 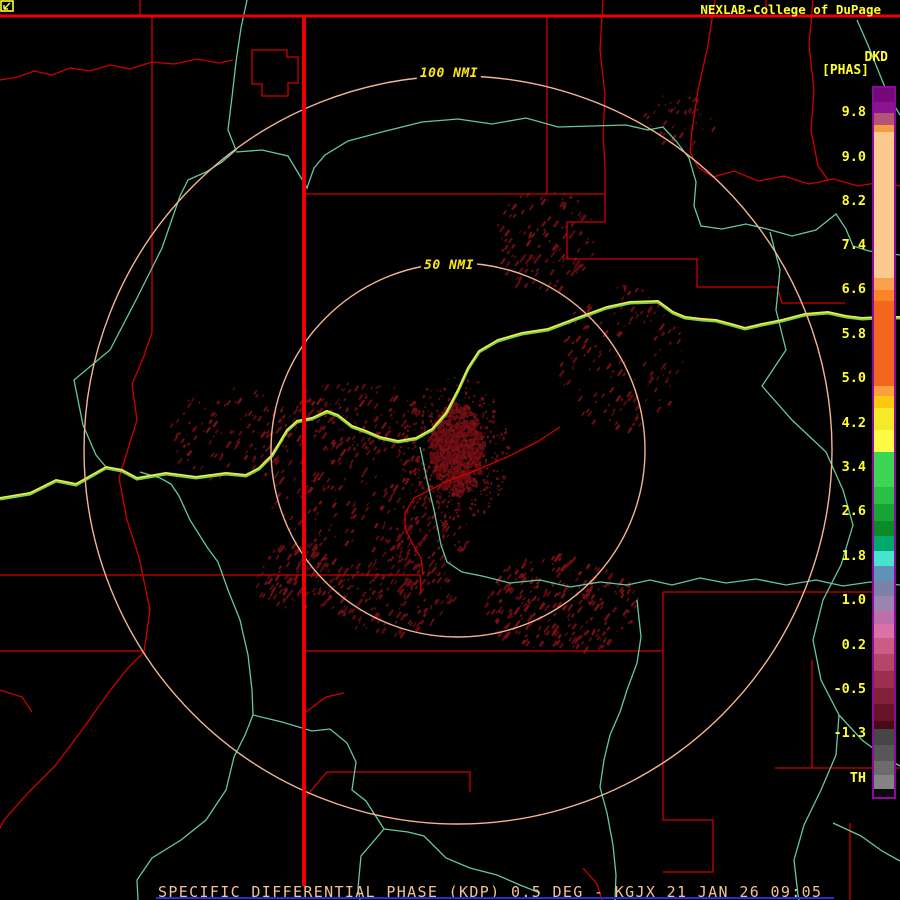 I want to click on scale-label-5.8: 5.8, so click(x=853, y=334).